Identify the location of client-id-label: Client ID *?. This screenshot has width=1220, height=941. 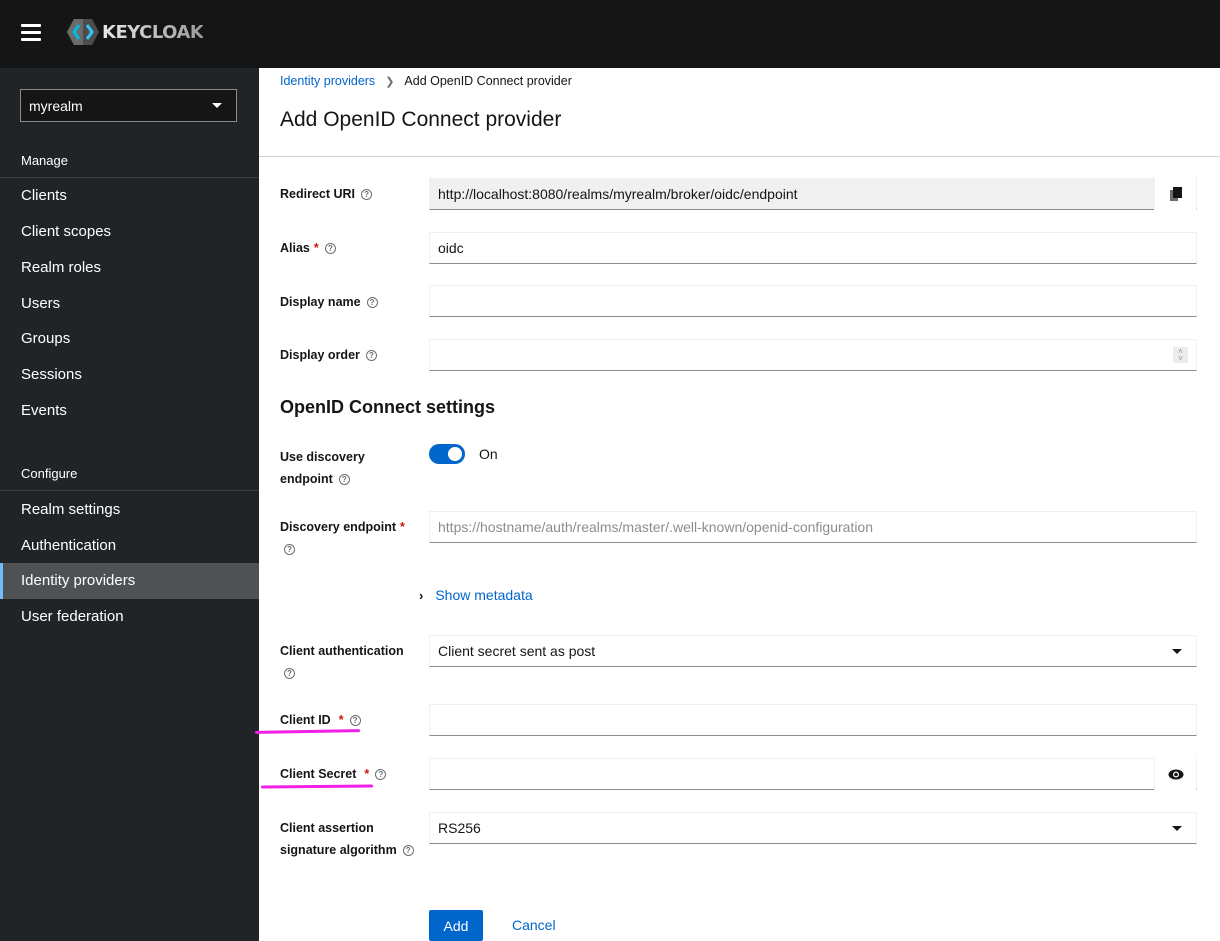
(350, 720).